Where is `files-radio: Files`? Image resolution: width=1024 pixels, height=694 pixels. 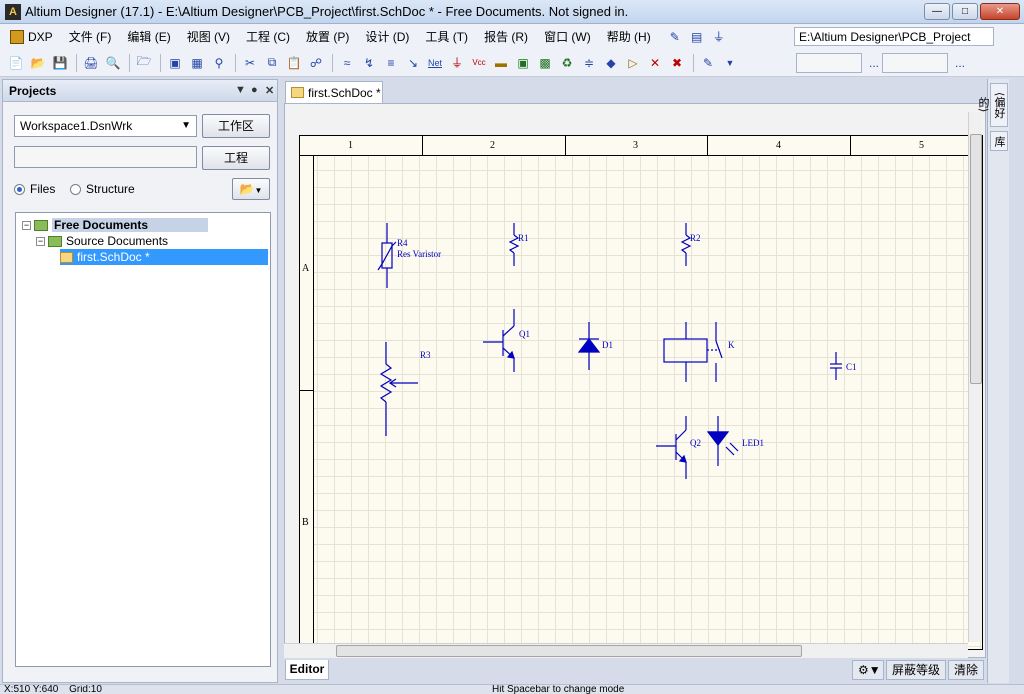 files-radio: Files is located at coordinates (34, 189).